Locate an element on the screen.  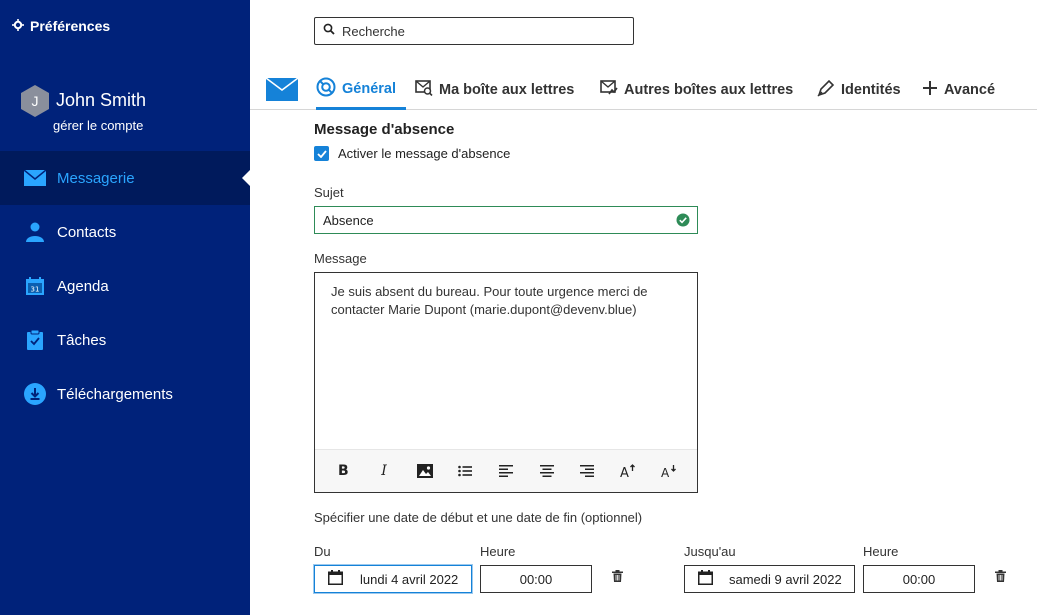
tab-avance: Avancé is located at coordinates (958, 89).